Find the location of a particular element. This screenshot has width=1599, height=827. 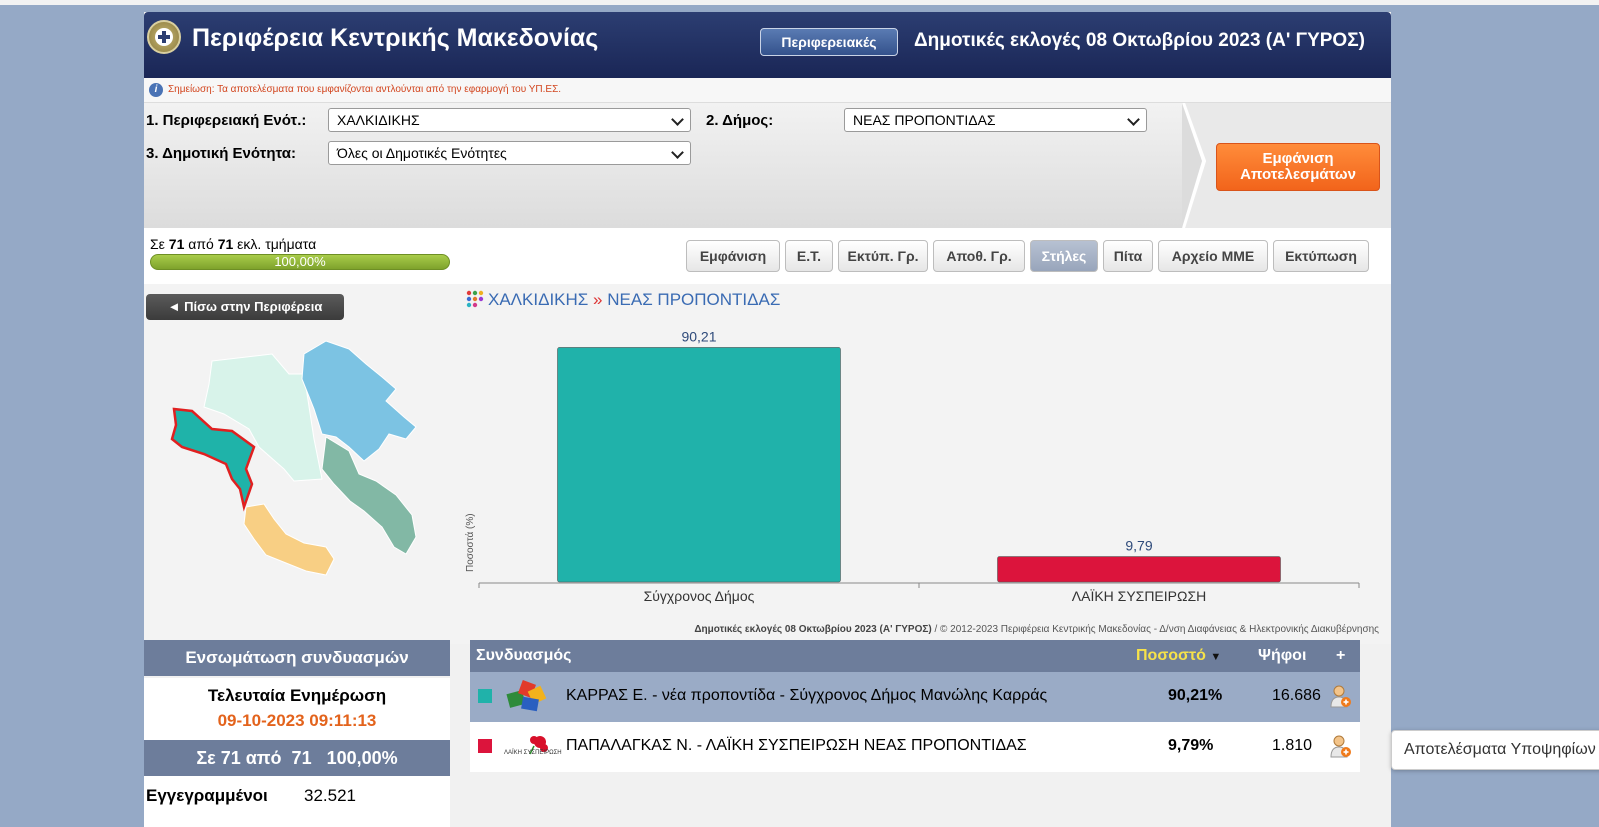

tab-7: Αρχείο ΜΜΕ is located at coordinates (1213, 256).